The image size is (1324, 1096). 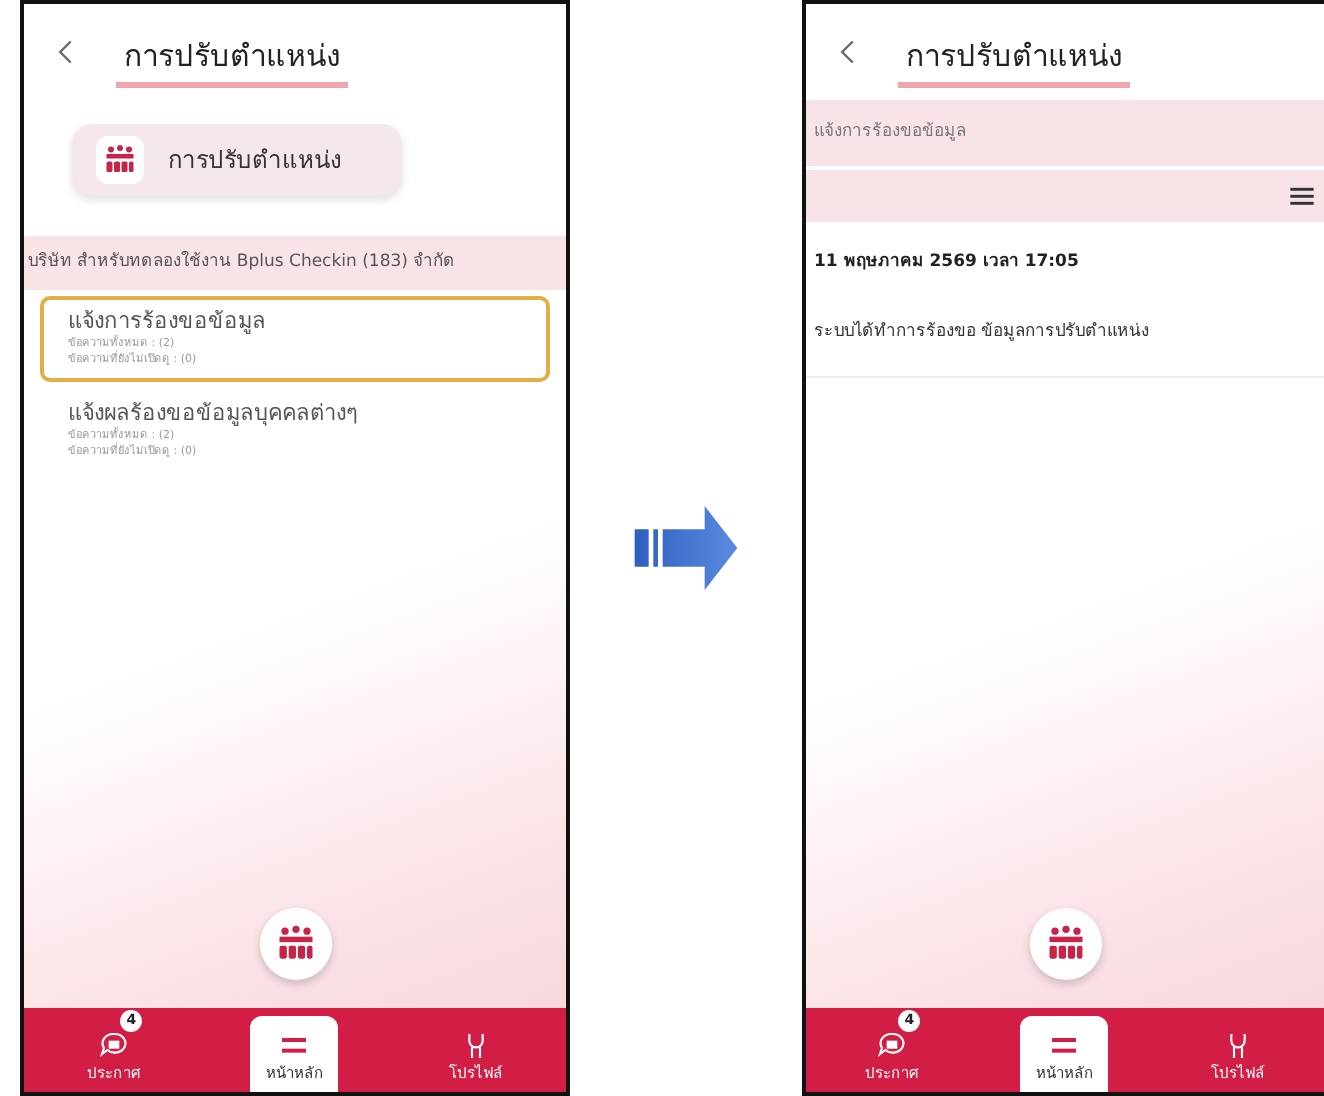 I want to click on company-name: บริษัท สำหรับทดลองใช้งาน Bplus Checkin (183) จำกัด, so click(x=295, y=263).